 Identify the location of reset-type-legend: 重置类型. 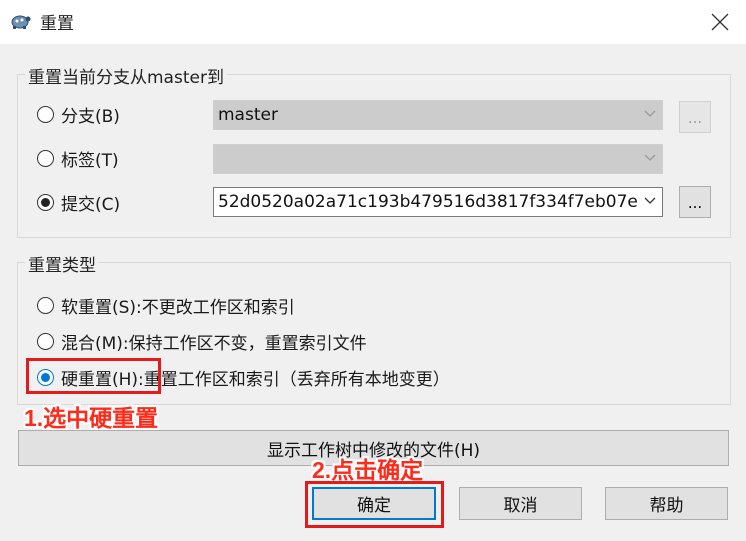
(62, 263).